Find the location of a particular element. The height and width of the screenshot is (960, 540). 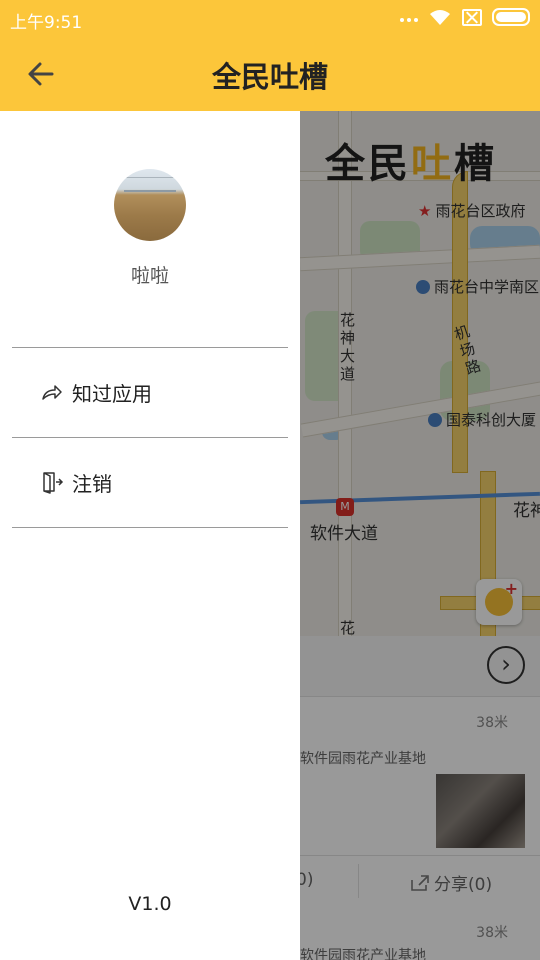

avatar is located at coordinates (150, 205).